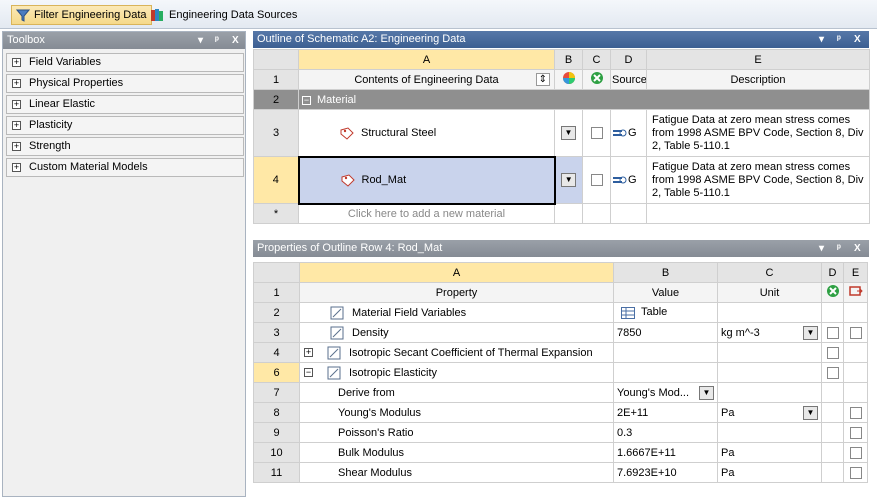  I want to click on toolbox-pin-icon: ᵖ, so click(217, 40).